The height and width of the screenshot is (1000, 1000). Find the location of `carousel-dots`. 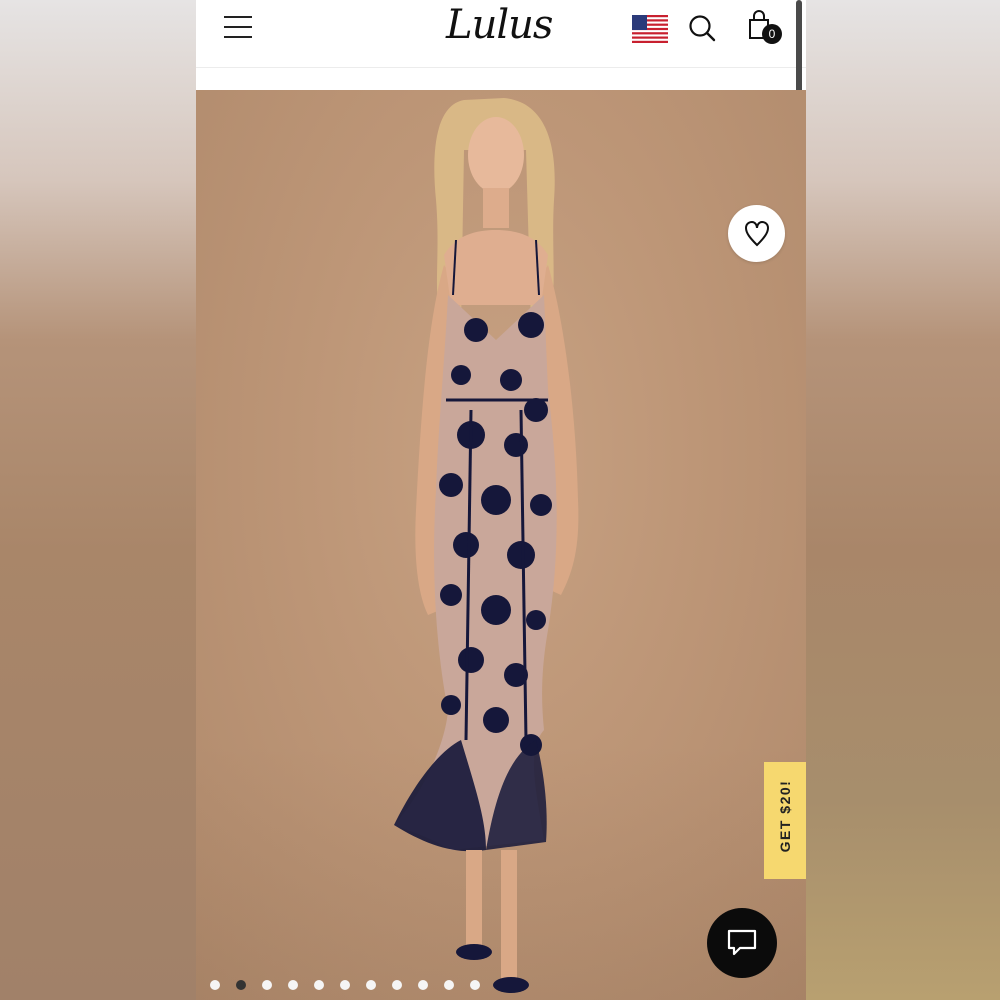

carousel-dots is located at coordinates (345, 986).